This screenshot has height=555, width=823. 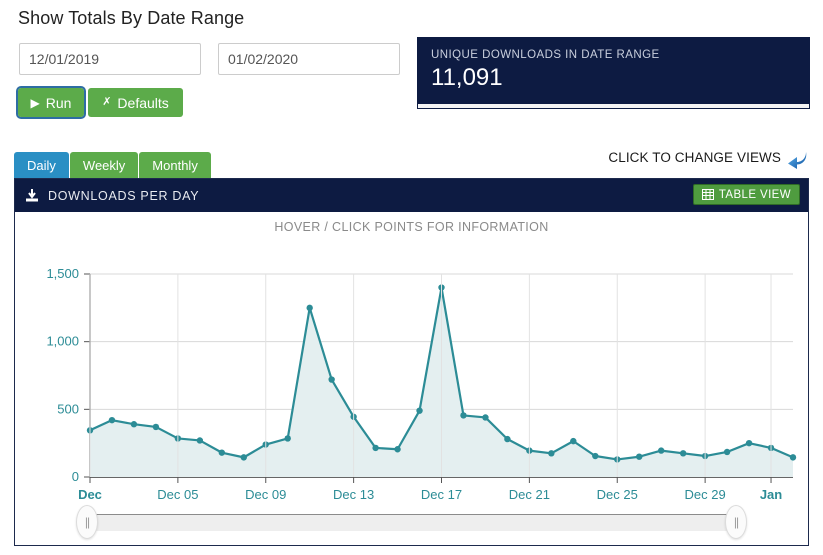 What do you see at coordinates (58, 102) in the screenshot?
I see `run-button-label: Run` at bounding box center [58, 102].